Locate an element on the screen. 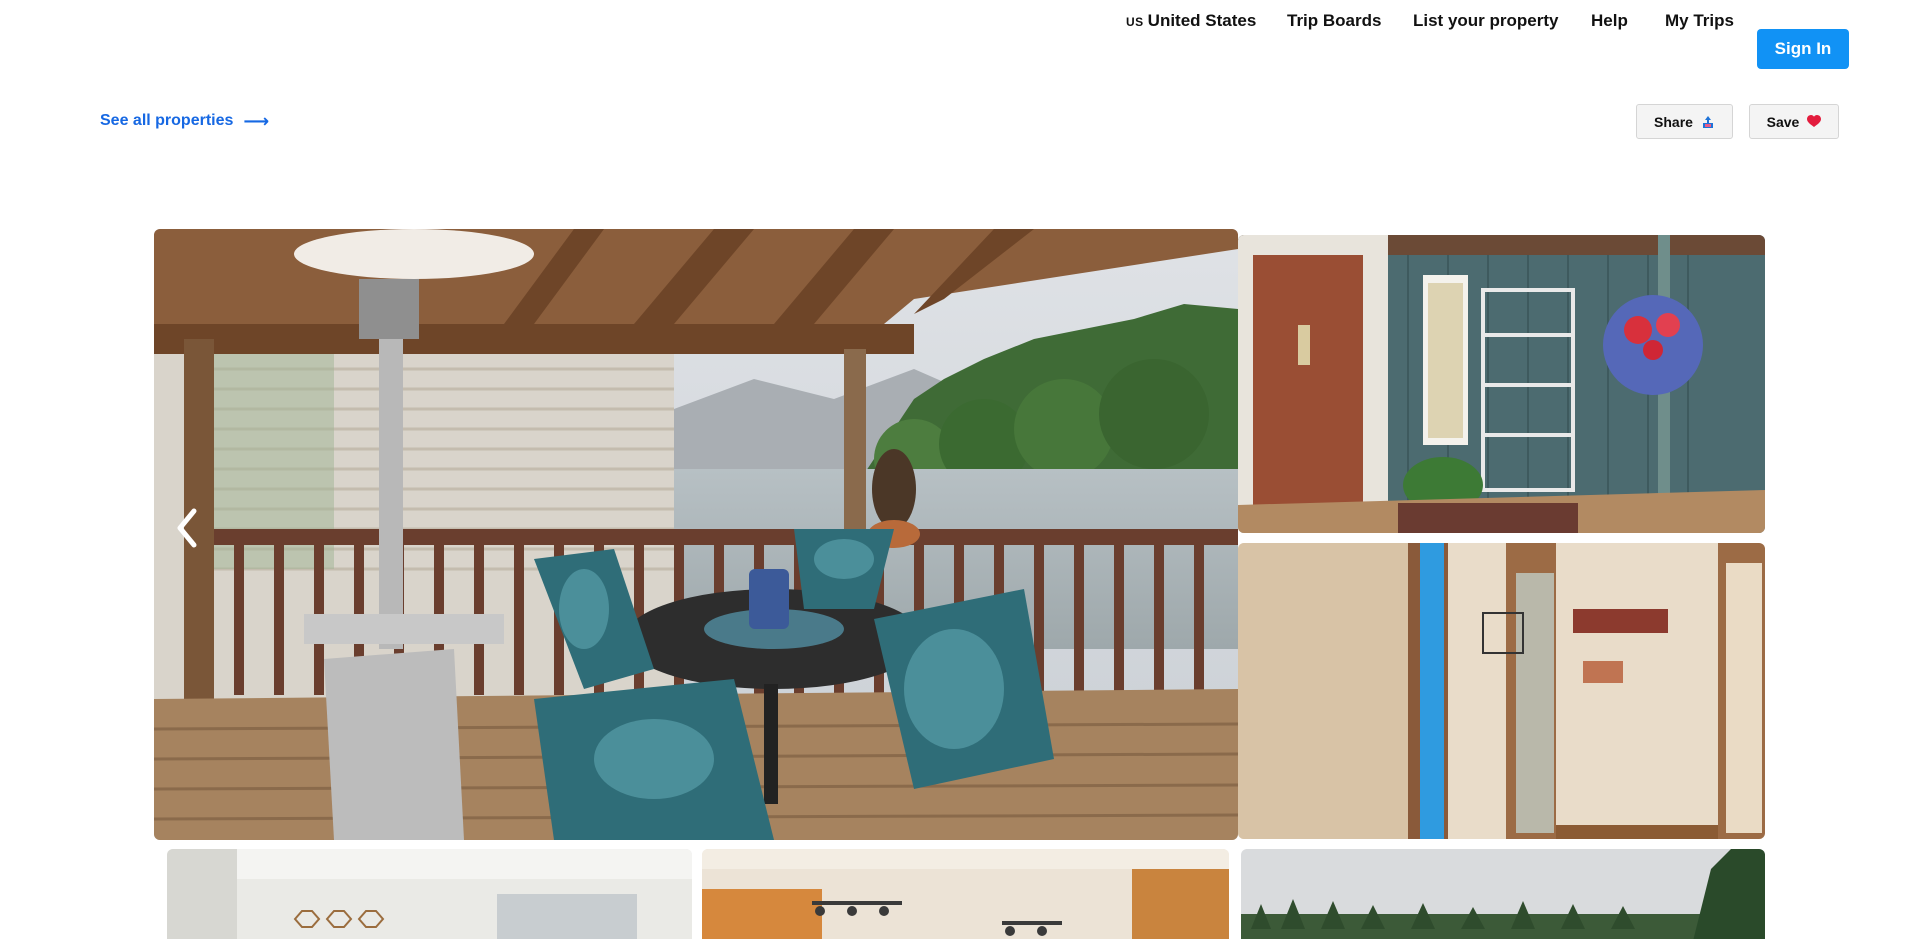 This screenshot has width=1918, height=939. help-link: Help is located at coordinates (1609, 21).